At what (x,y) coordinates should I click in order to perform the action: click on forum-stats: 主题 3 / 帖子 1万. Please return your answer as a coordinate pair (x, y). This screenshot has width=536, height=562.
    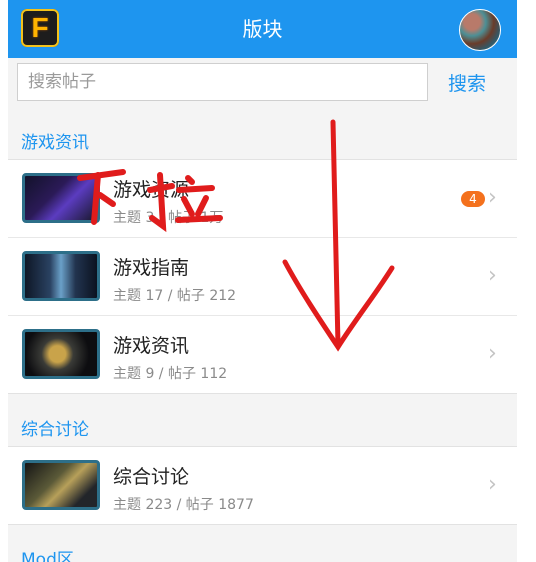
    Looking at the image, I should click on (168, 218).